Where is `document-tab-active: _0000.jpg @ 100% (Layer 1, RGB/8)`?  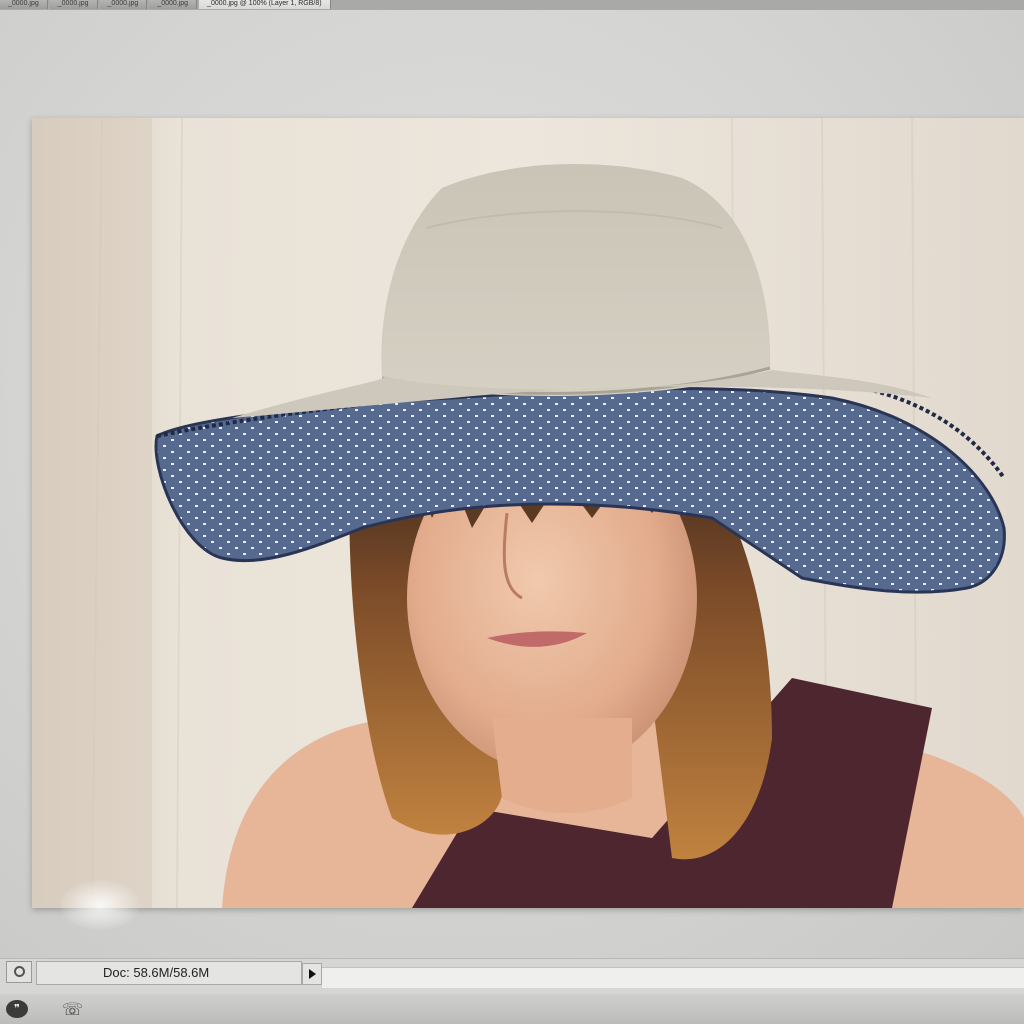
document-tab-active: _0000.jpg @ 100% (Layer 1, RGB/8) is located at coordinates (265, 4).